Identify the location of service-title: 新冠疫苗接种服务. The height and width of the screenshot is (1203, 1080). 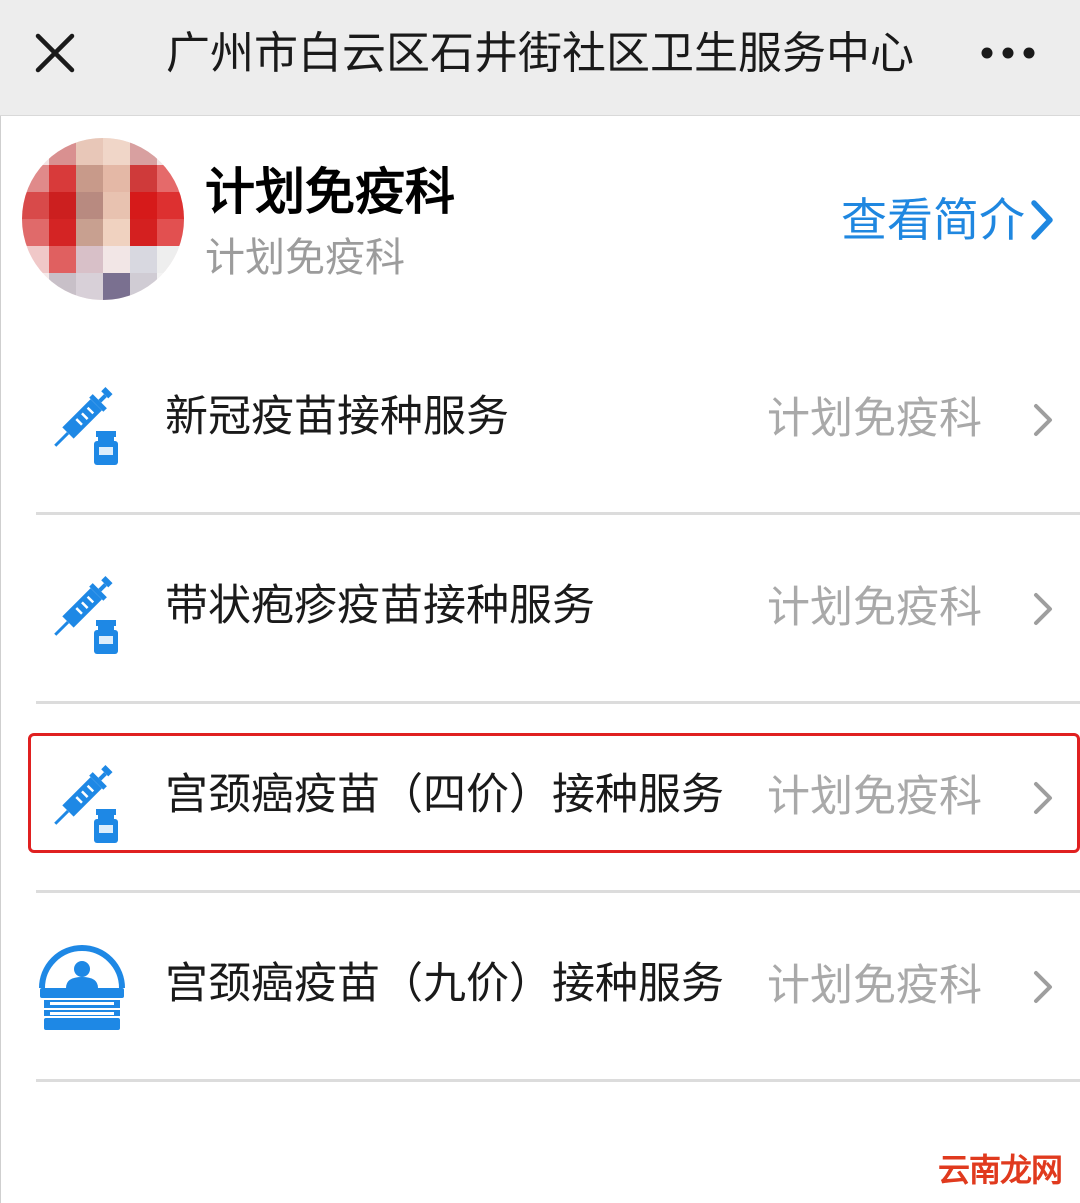
(337, 417).